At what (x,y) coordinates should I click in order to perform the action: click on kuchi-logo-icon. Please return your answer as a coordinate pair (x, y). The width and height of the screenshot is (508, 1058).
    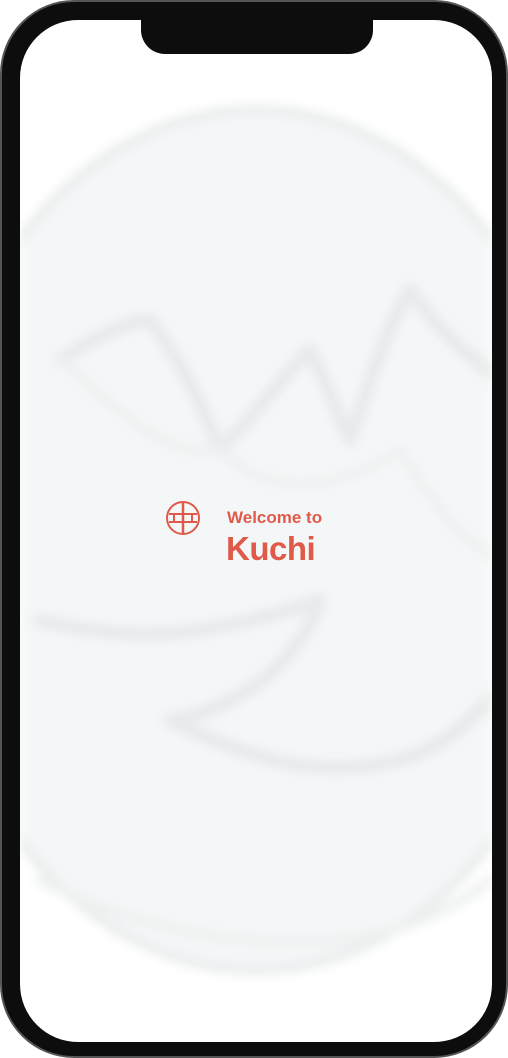
    Looking at the image, I should click on (183, 518).